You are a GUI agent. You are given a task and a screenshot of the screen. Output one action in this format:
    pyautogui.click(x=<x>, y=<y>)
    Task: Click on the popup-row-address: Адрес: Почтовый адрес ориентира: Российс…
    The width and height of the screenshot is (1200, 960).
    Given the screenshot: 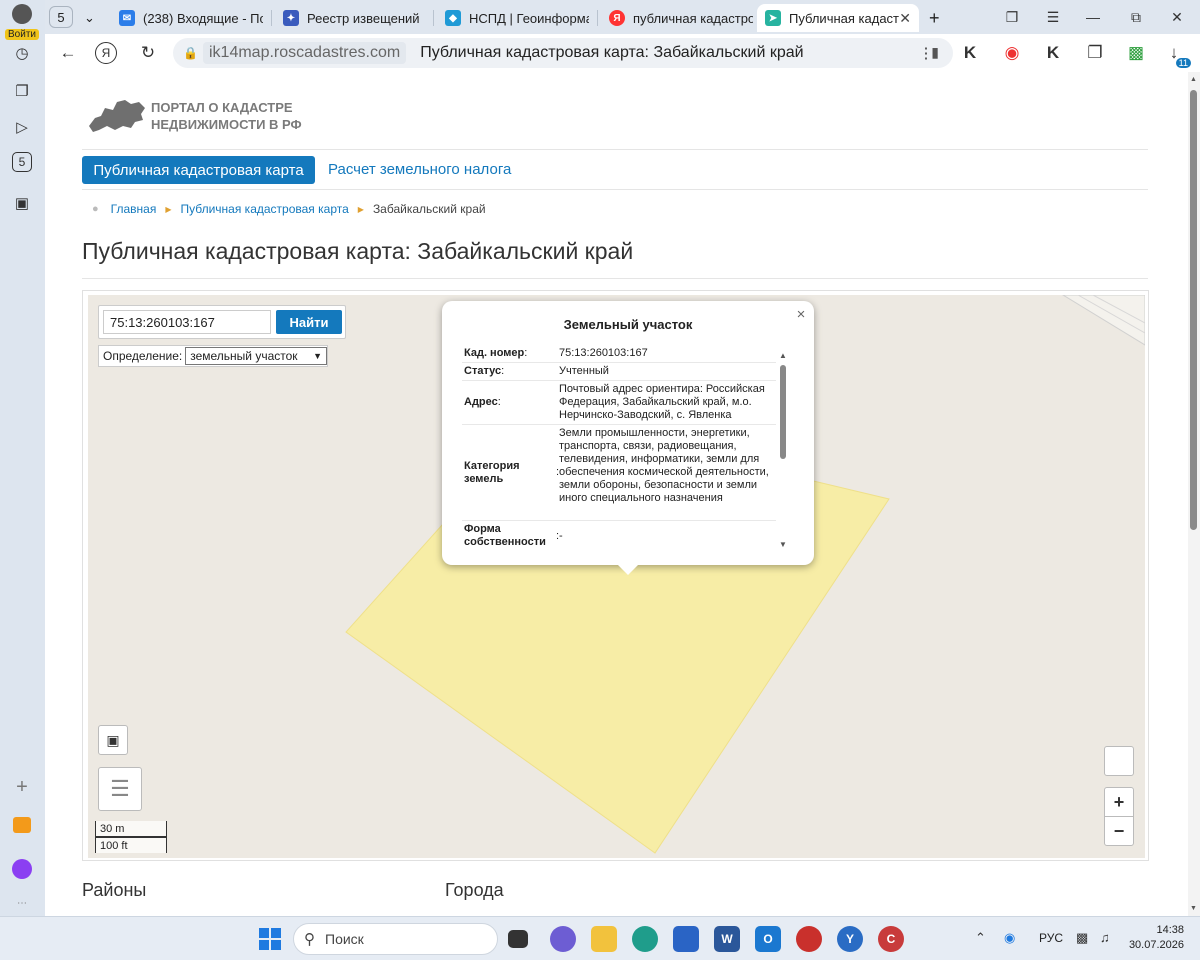 What is the action you would take?
    pyautogui.click(x=619, y=403)
    